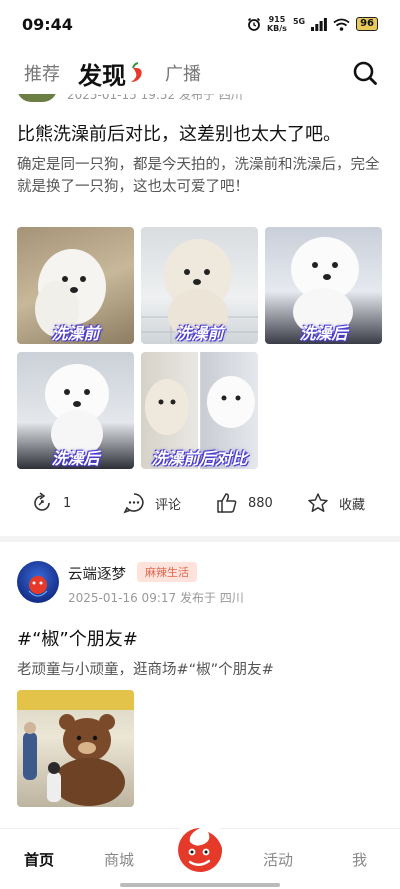 This screenshot has height=889, width=400. What do you see at coordinates (200, 885) in the screenshot?
I see `home-indicator` at bounding box center [200, 885].